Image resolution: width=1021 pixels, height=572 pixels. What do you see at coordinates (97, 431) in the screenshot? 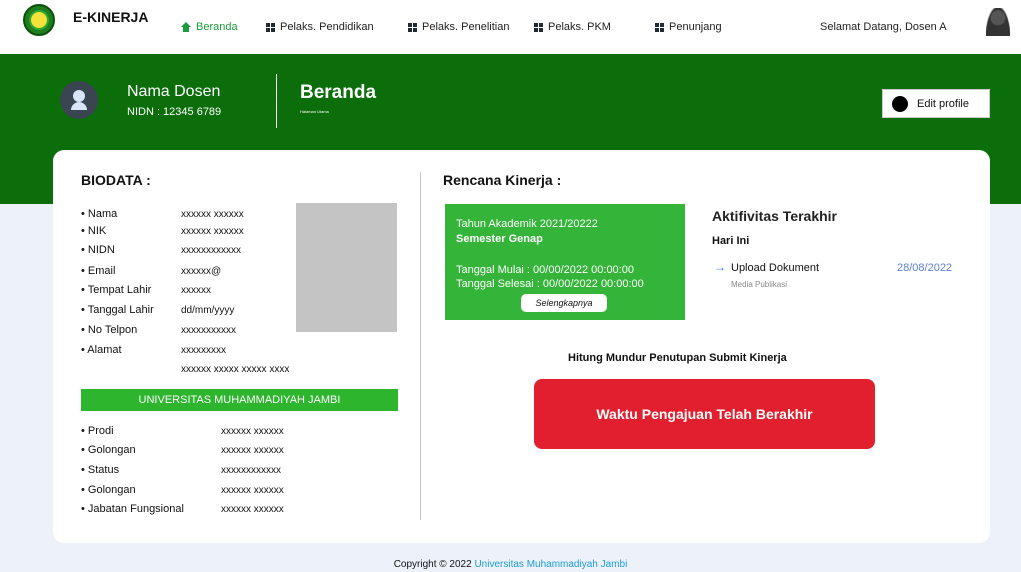
I see `bio-label-prodi: • Prodi` at bounding box center [97, 431].